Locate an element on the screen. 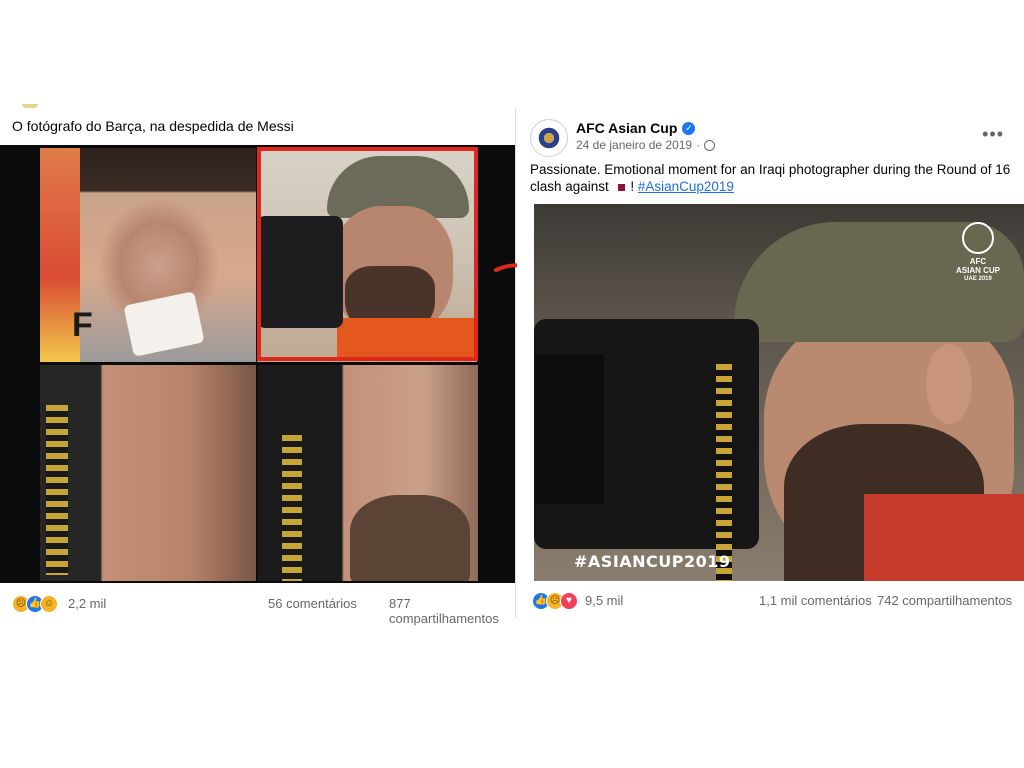 The image size is (1024, 768). camera-lens is located at coordinates (569, 429).